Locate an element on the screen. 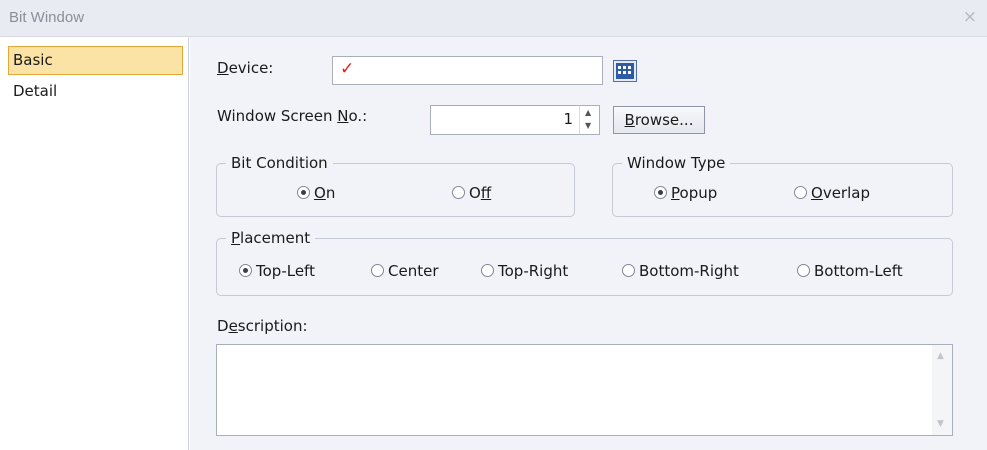  bit-condition-on-radio: On is located at coordinates (316, 193).